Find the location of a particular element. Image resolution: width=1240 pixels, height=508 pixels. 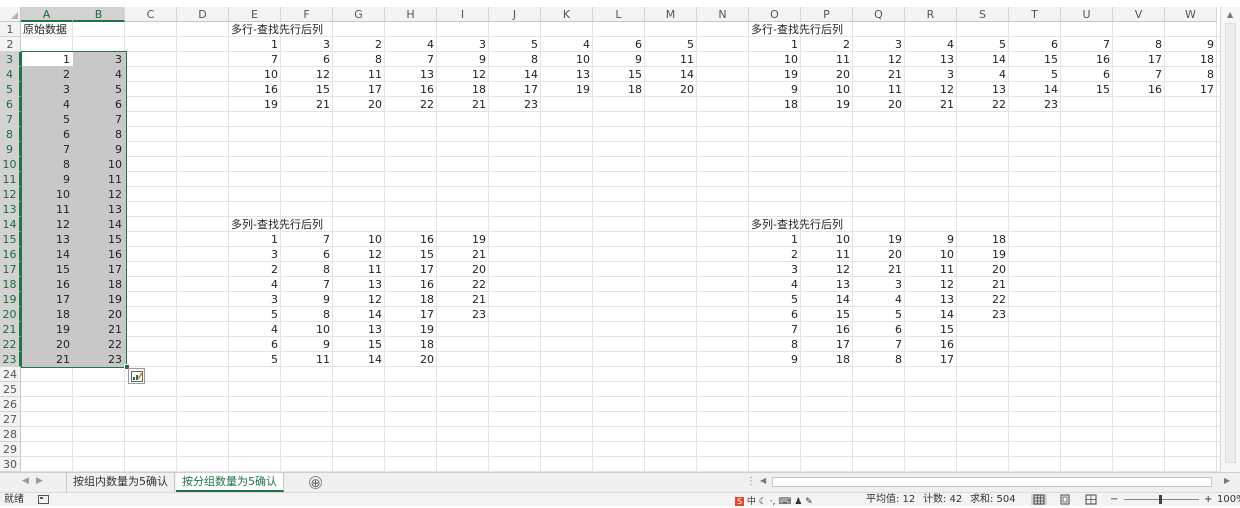

cell-R17: 11 is located at coordinates (931, 269).